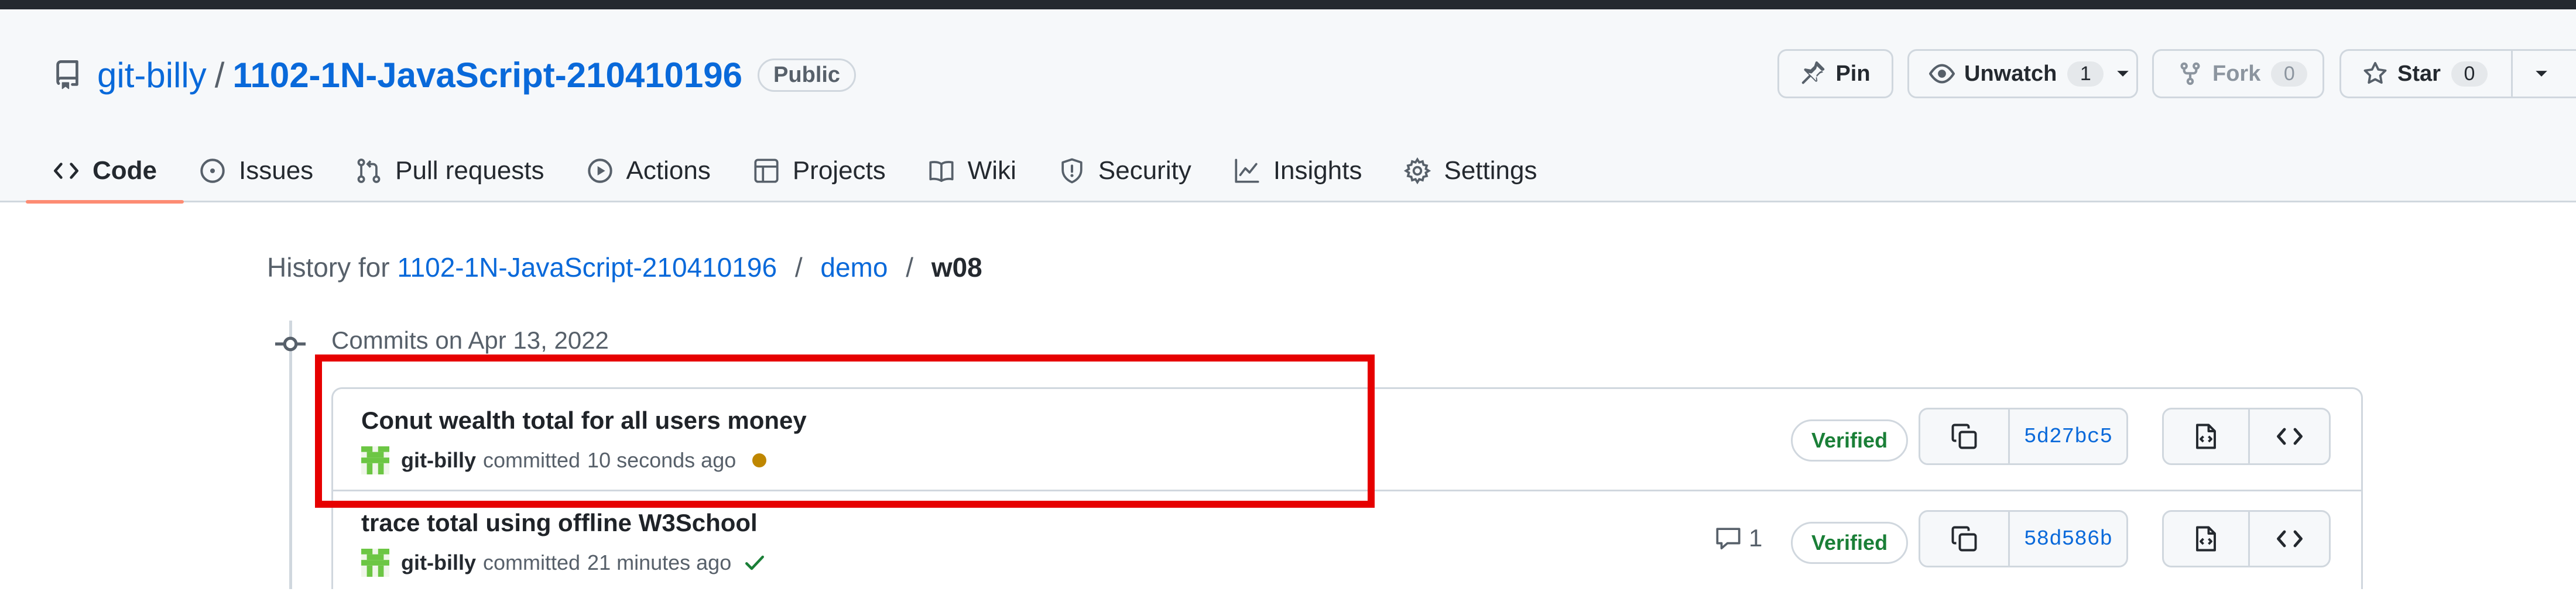 The image size is (2576, 592). What do you see at coordinates (1144, 170) in the screenshot?
I see `tab-label: Security` at bounding box center [1144, 170].